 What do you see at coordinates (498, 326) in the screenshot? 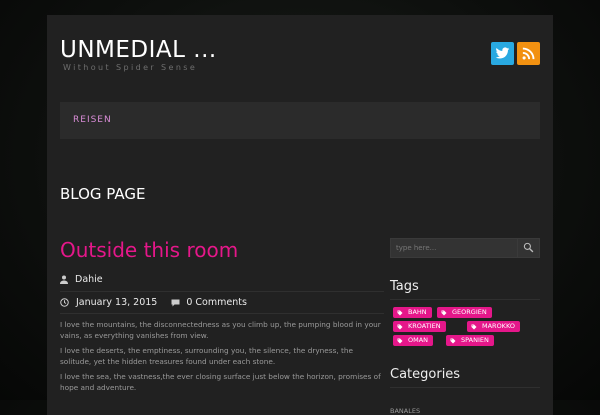
I see `tag-label: MAROKKO` at bounding box center [498, 326].